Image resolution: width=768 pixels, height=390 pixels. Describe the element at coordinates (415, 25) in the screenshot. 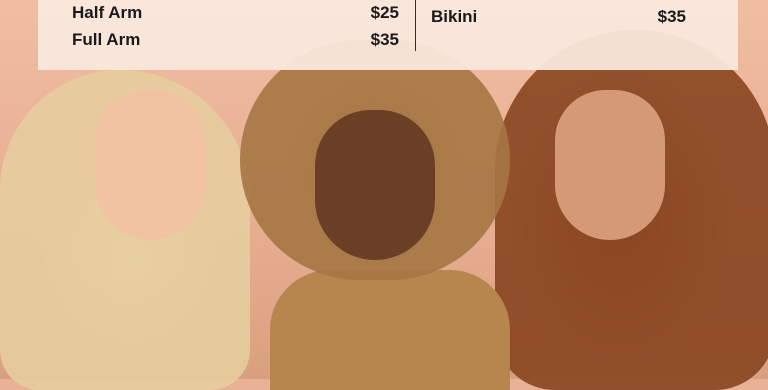

I see `column-divider` at that location.